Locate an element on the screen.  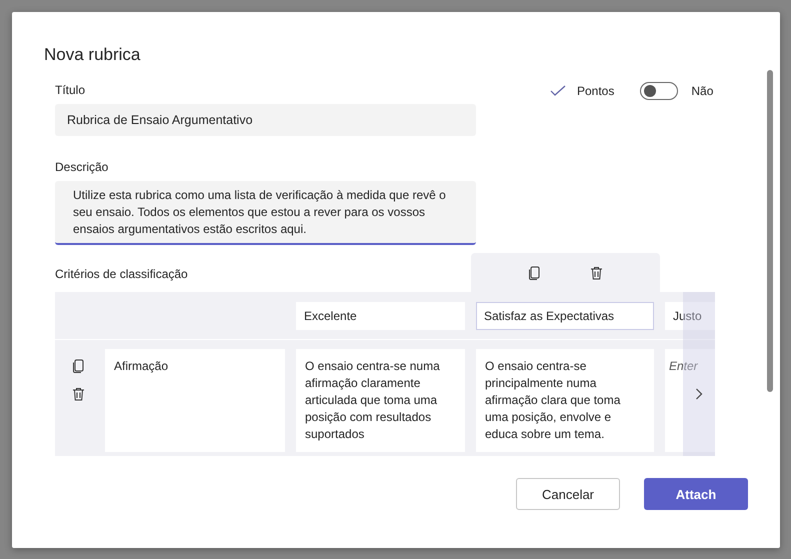
scrollbar is located at coordinates (770, 231).